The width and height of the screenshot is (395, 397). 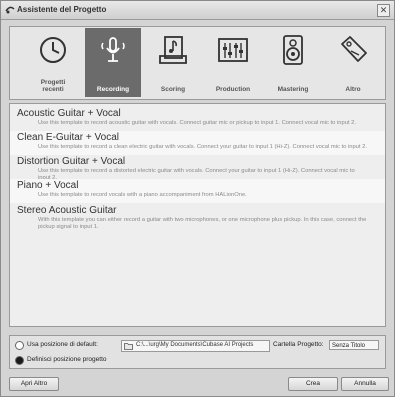 I want to click on category-recording: Recording, so click(x=113, y=62).